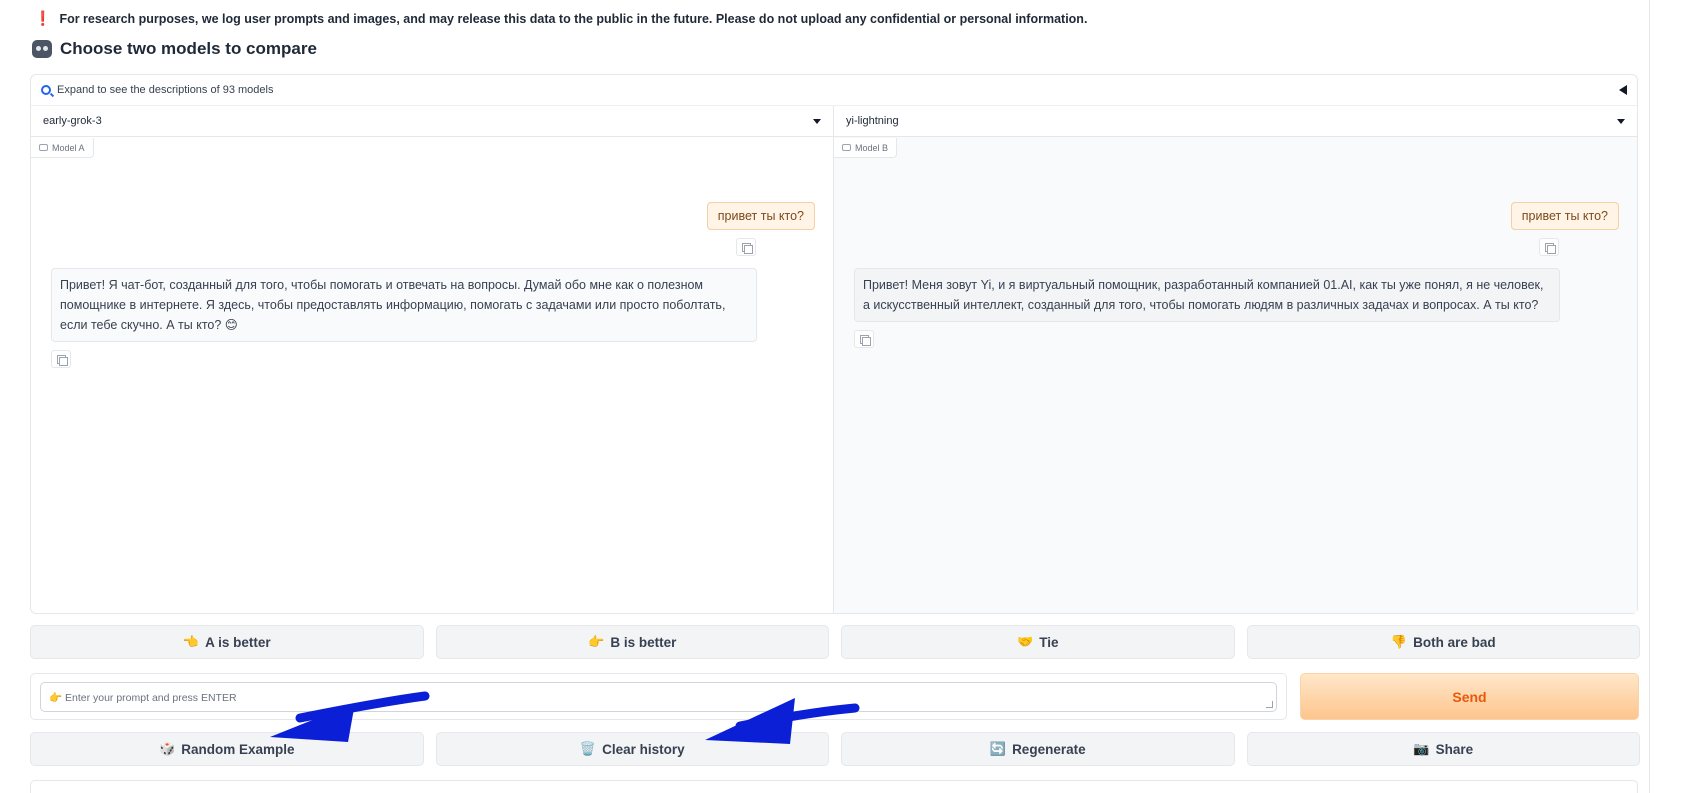 The height and width of the screenshot is (793, 1688). What do you see at coordinates (432, 121) in the screenshot?
I see `model-a-dropdown: early-grok-3` at bounding box center [432, 121].